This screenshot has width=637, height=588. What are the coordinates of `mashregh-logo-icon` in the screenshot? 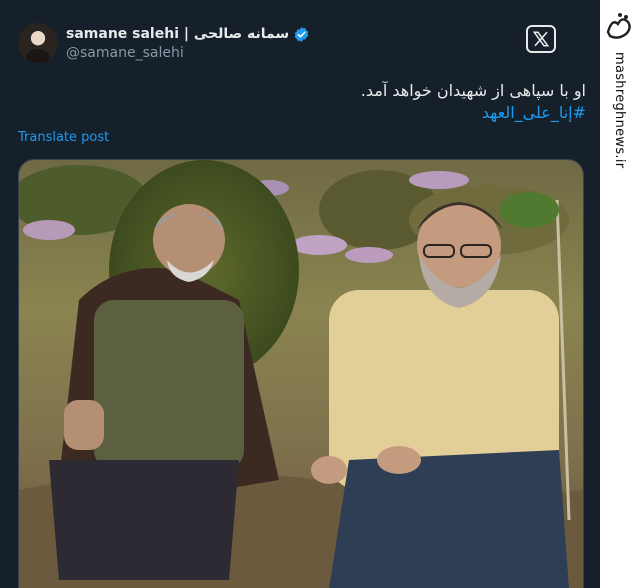 It's located at (618, 26).